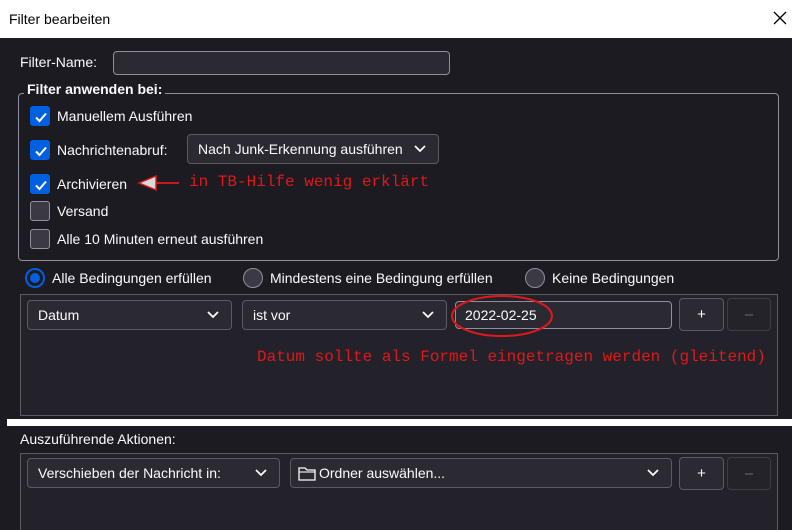 The image size is (792, 530). I want to click on action-type-select: Verschieben der Nachricht in:, so click(153, 473).